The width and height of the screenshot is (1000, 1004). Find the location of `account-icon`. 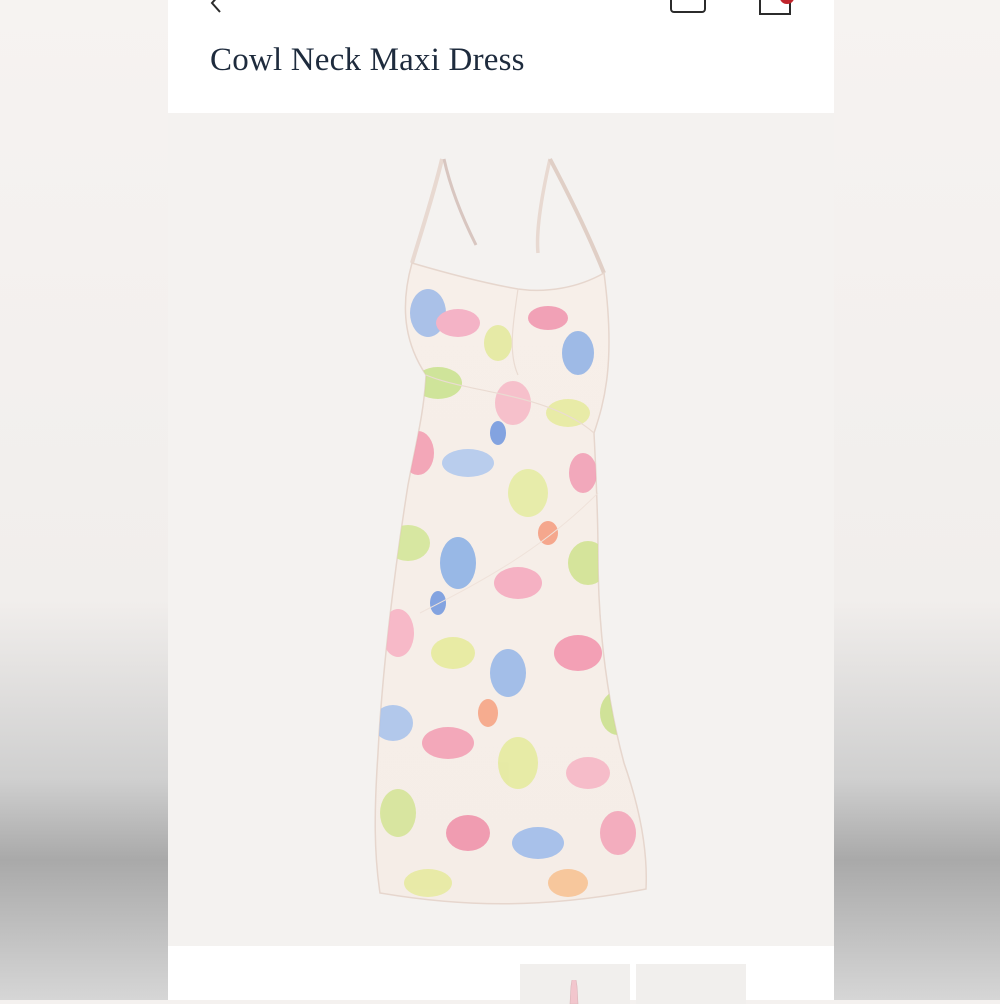

account-icon is located at coordinates (688, 7).